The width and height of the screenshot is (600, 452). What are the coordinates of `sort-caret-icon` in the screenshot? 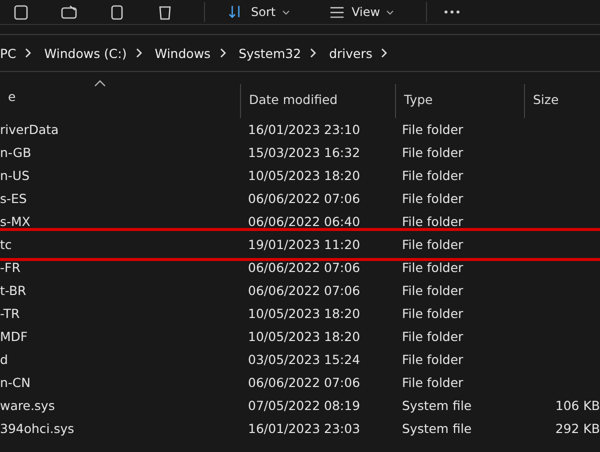 It's located at (100, 83).